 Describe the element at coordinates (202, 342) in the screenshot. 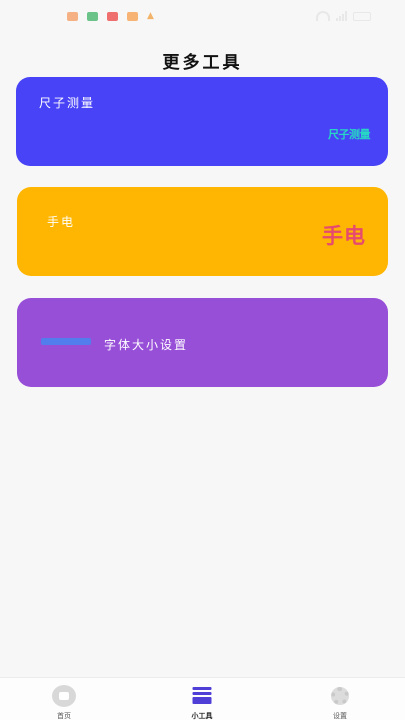

I see `font-size-tool-card: 字体大小设置` at that location.